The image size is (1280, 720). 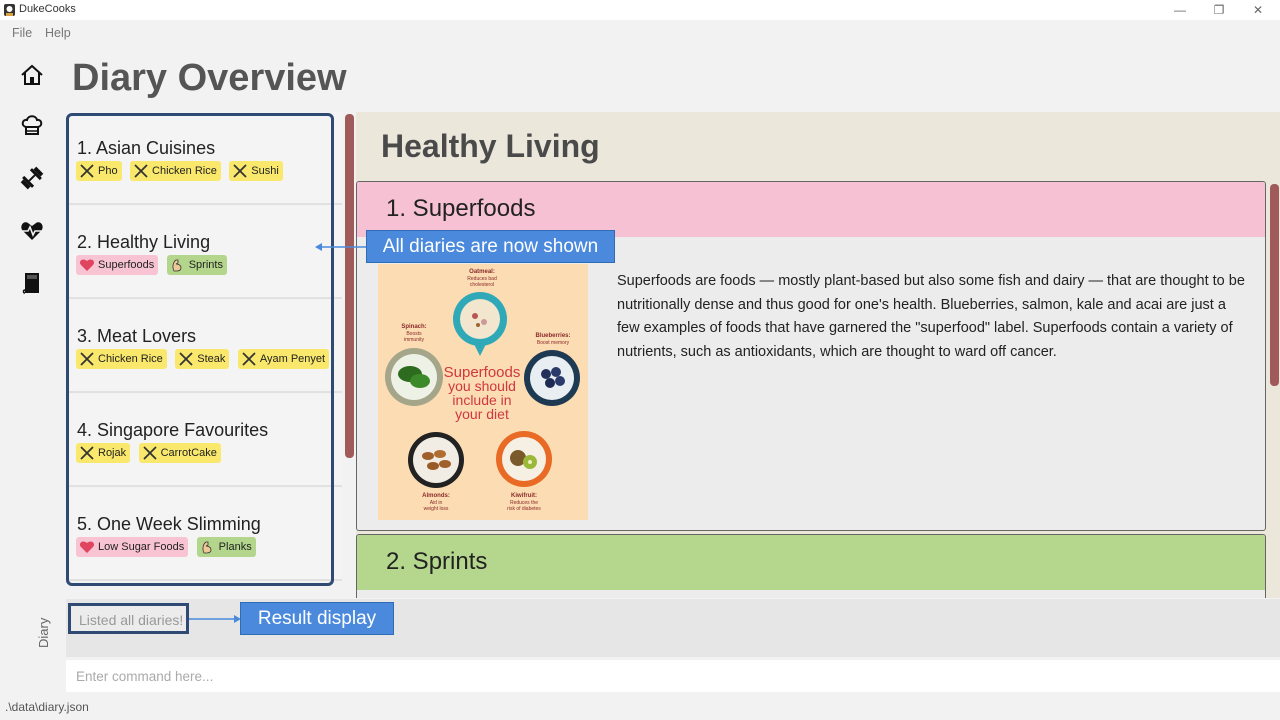 I want to click on diary-list-item: 4. Singapore Favourites Rojak CarrotCake, so click(x=204, y=440).